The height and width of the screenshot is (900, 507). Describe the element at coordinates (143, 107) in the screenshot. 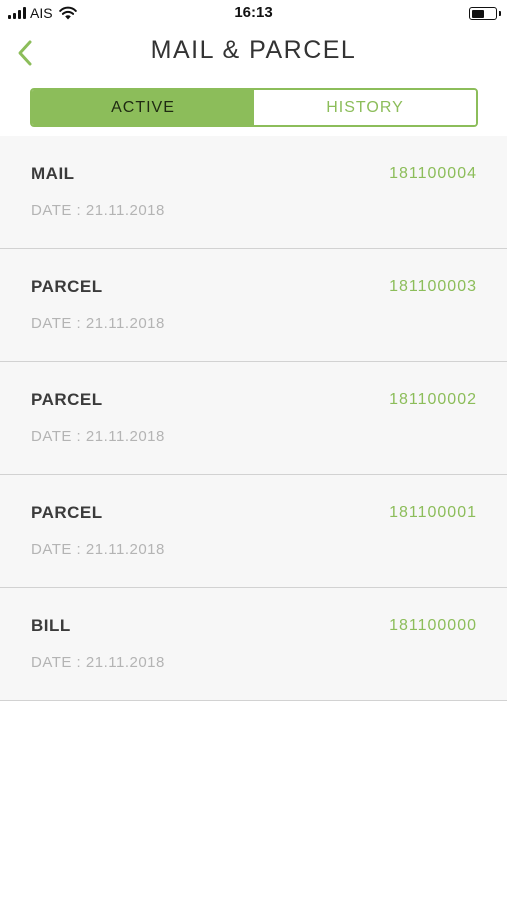

I see `tab-active: ACTIVE` at that location.